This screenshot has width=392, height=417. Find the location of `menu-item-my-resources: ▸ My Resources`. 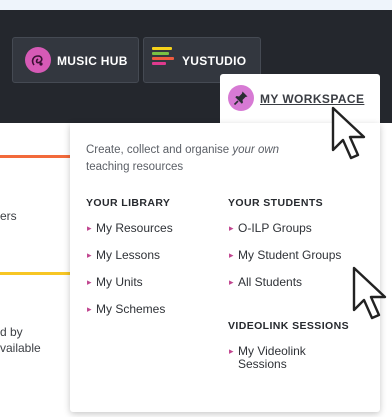

menu-item-my-resources: ▸ My Resources is located at coordinates (130, 228).